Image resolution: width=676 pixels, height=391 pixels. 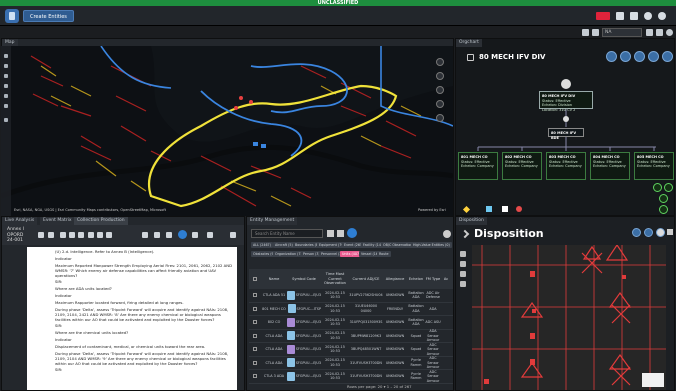 What do you see at coordinates (6, 56) in the screenshot?
I see `zoom-in-icon` at bounding box center [6, 56].